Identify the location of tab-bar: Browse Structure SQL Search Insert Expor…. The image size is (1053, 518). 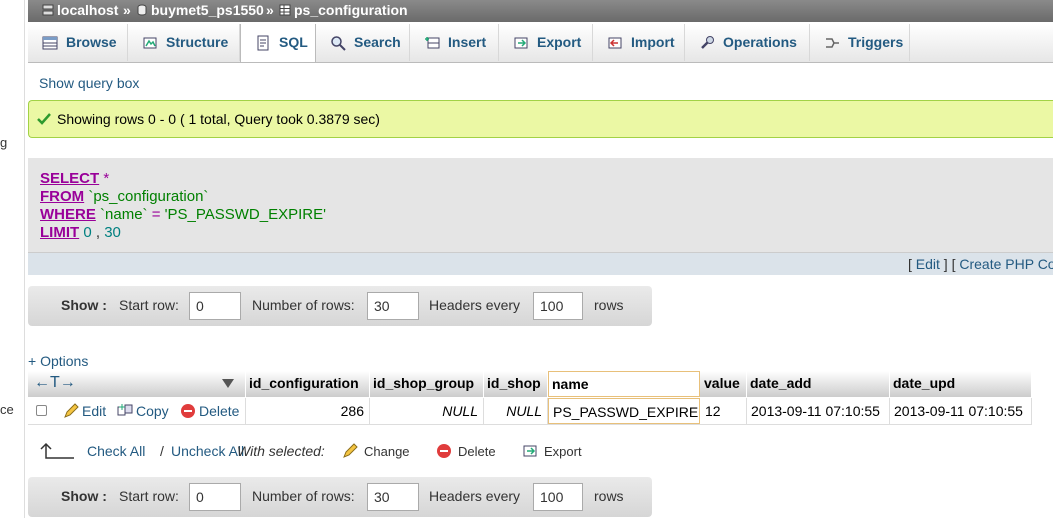
(540, 43).